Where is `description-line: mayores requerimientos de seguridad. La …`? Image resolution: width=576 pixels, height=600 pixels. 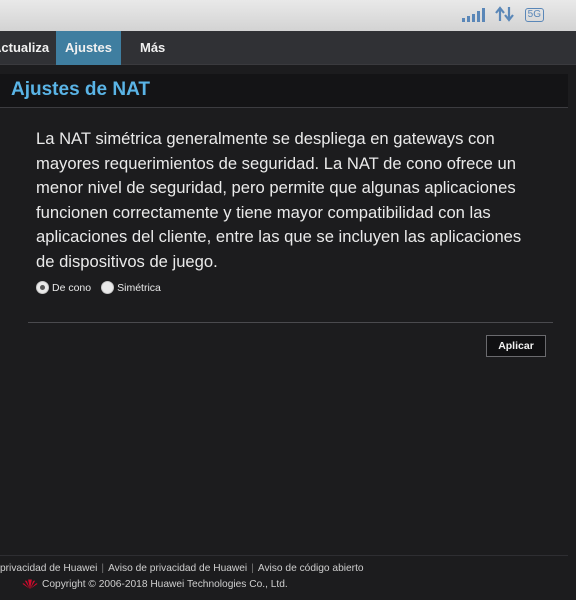
description-line: mayores requerimientos de seguridad. La … is located at coordinates (276, 163).